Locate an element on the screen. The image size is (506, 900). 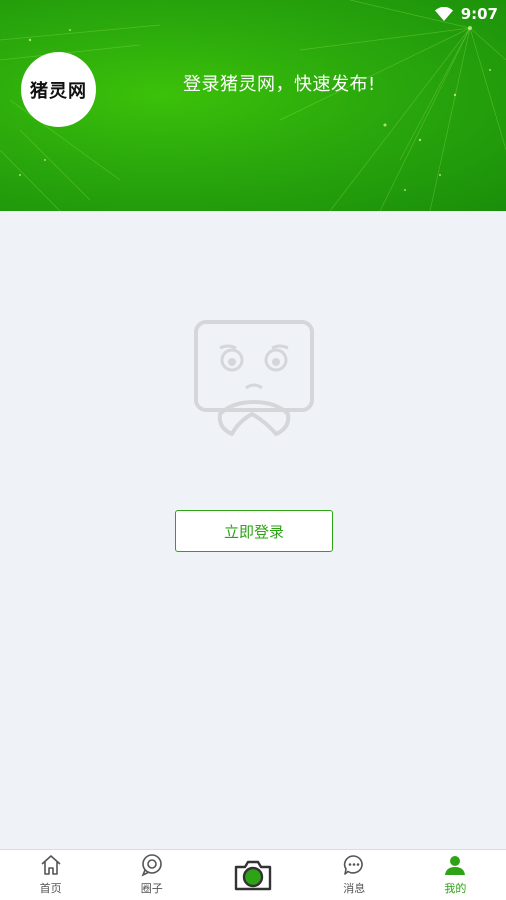
nav-item-mine: 我的 is located at coordinates (455, 875).